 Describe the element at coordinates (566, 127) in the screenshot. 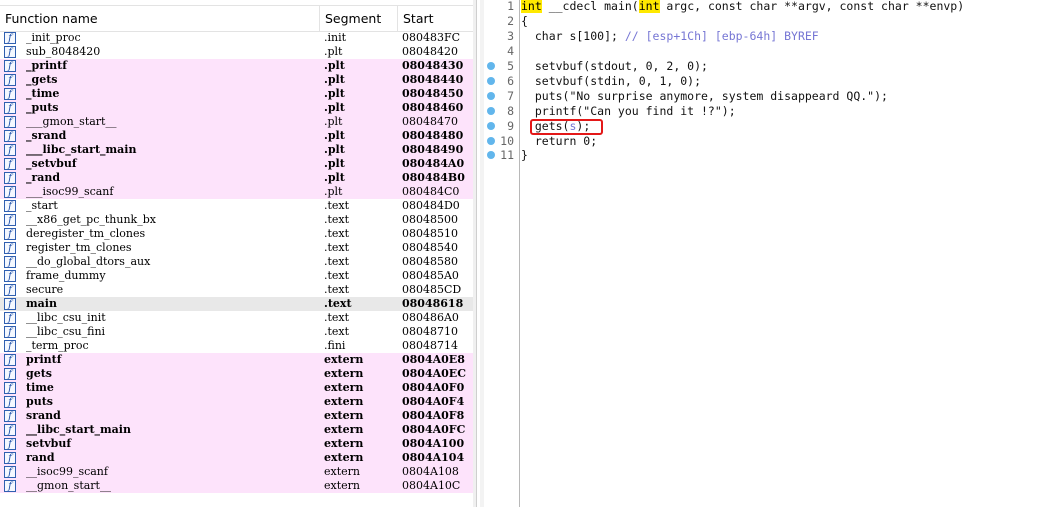

I see `highlight-box-gets-call` at that location.